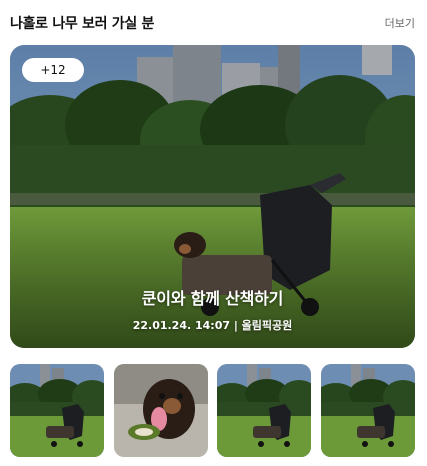 The height and width of the screenshot is (466, 427). Describe the element at coordinates (82, 24) in the screenshot. I see `section-title: 나홀로 나무 보러 가실 분` at that location.